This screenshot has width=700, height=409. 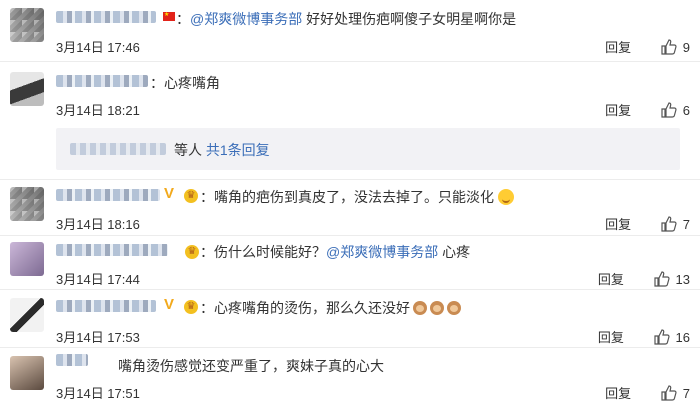 What do you see at coordinates (98, 279) in the screenshot?
I see `comment-time: 3月14日 17:44` at bounding box center [98, 279].